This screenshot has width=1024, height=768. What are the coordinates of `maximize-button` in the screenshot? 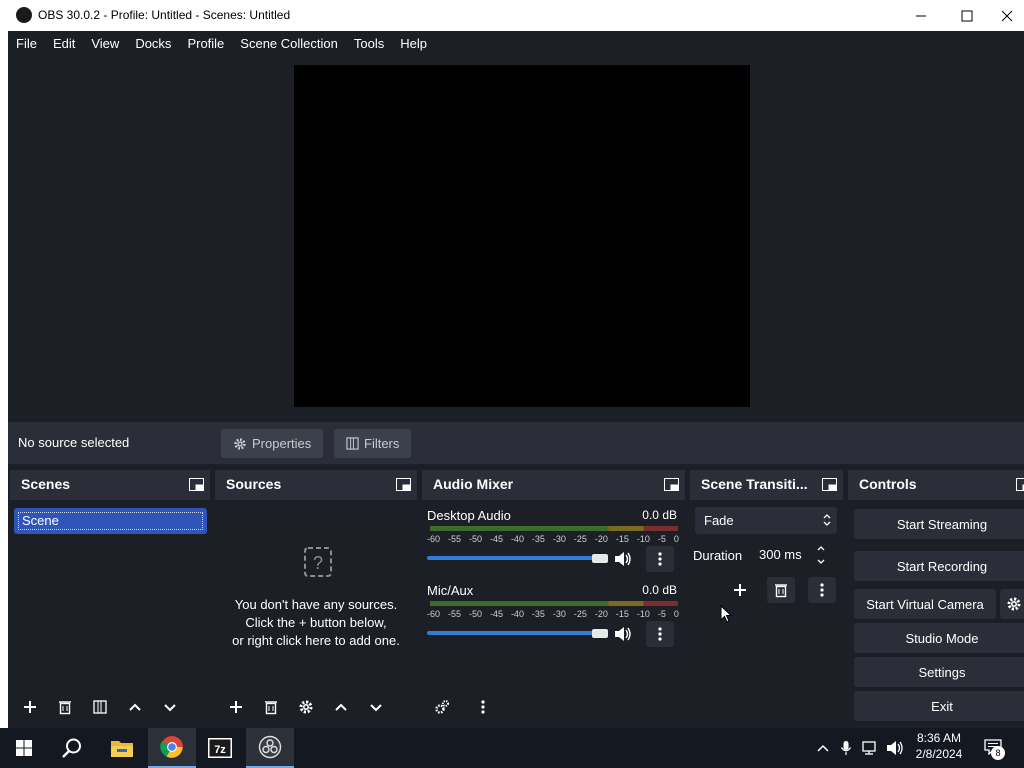 It's located at (967, 15).